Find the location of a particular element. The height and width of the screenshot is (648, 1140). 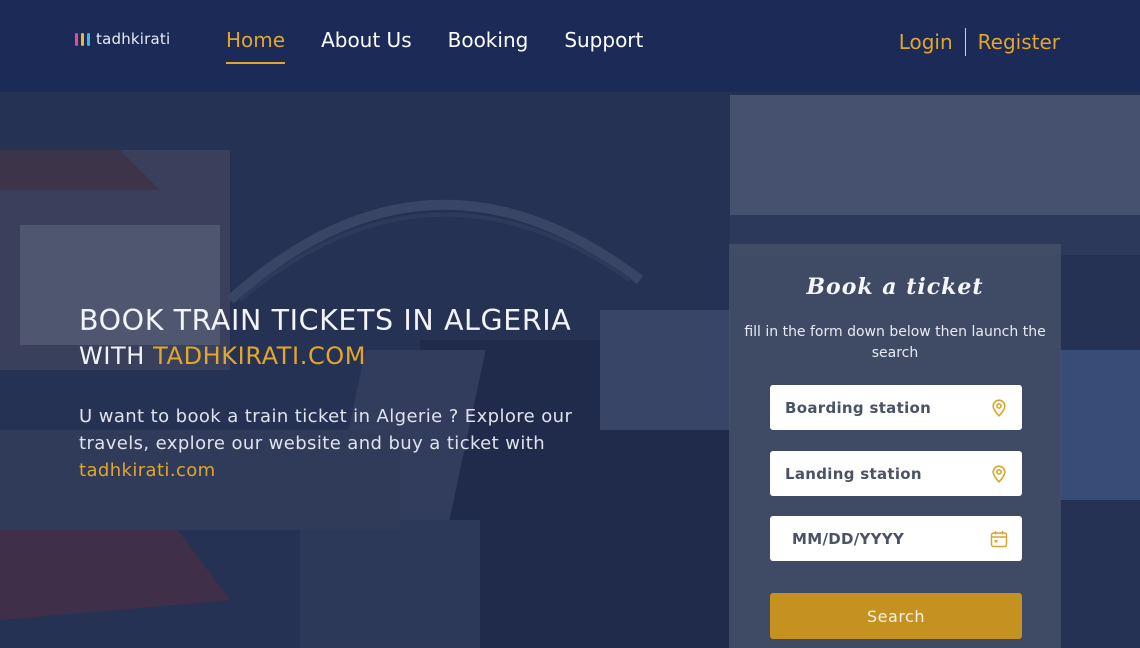

hero-subtitle: WITH TADHKIRATI.COM is located at coordinates (222, 356).